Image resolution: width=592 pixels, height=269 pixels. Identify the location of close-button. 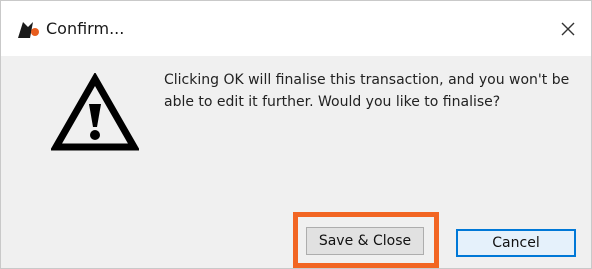
(568, 28).